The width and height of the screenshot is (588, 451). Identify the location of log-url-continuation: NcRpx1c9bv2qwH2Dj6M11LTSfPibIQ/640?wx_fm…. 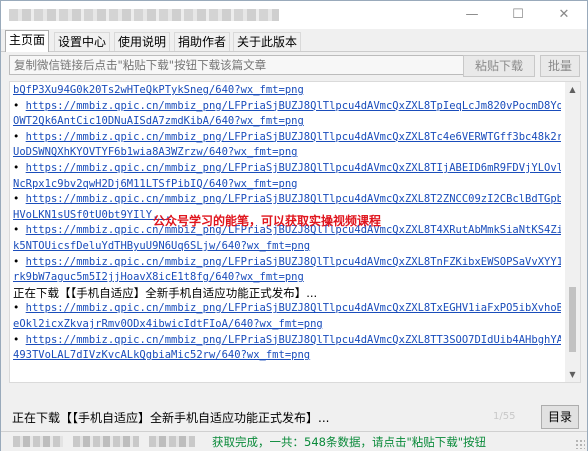
(287, 185).